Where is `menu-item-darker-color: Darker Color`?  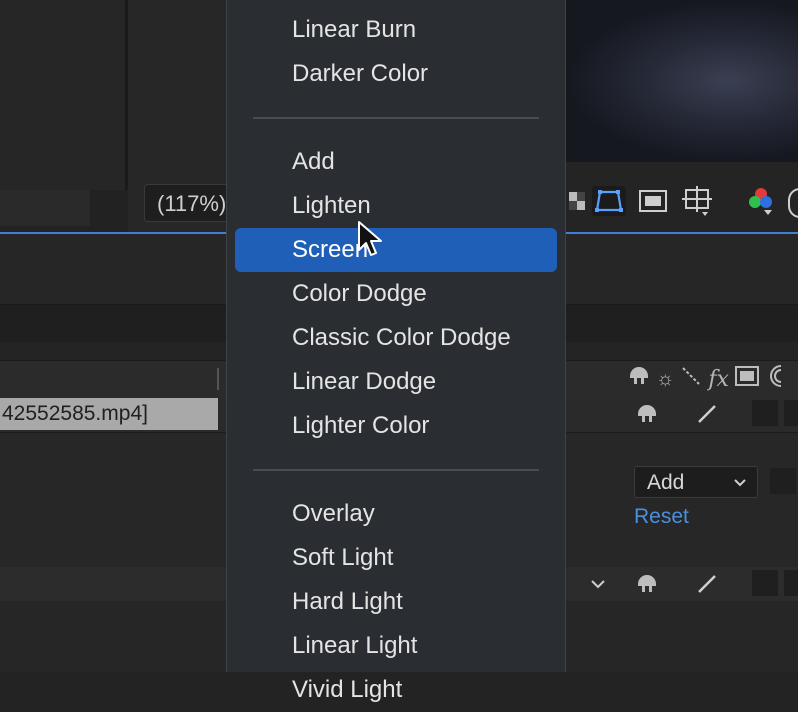
menu-item-darker-color: Darker Color is located at coordinates (396, 74).